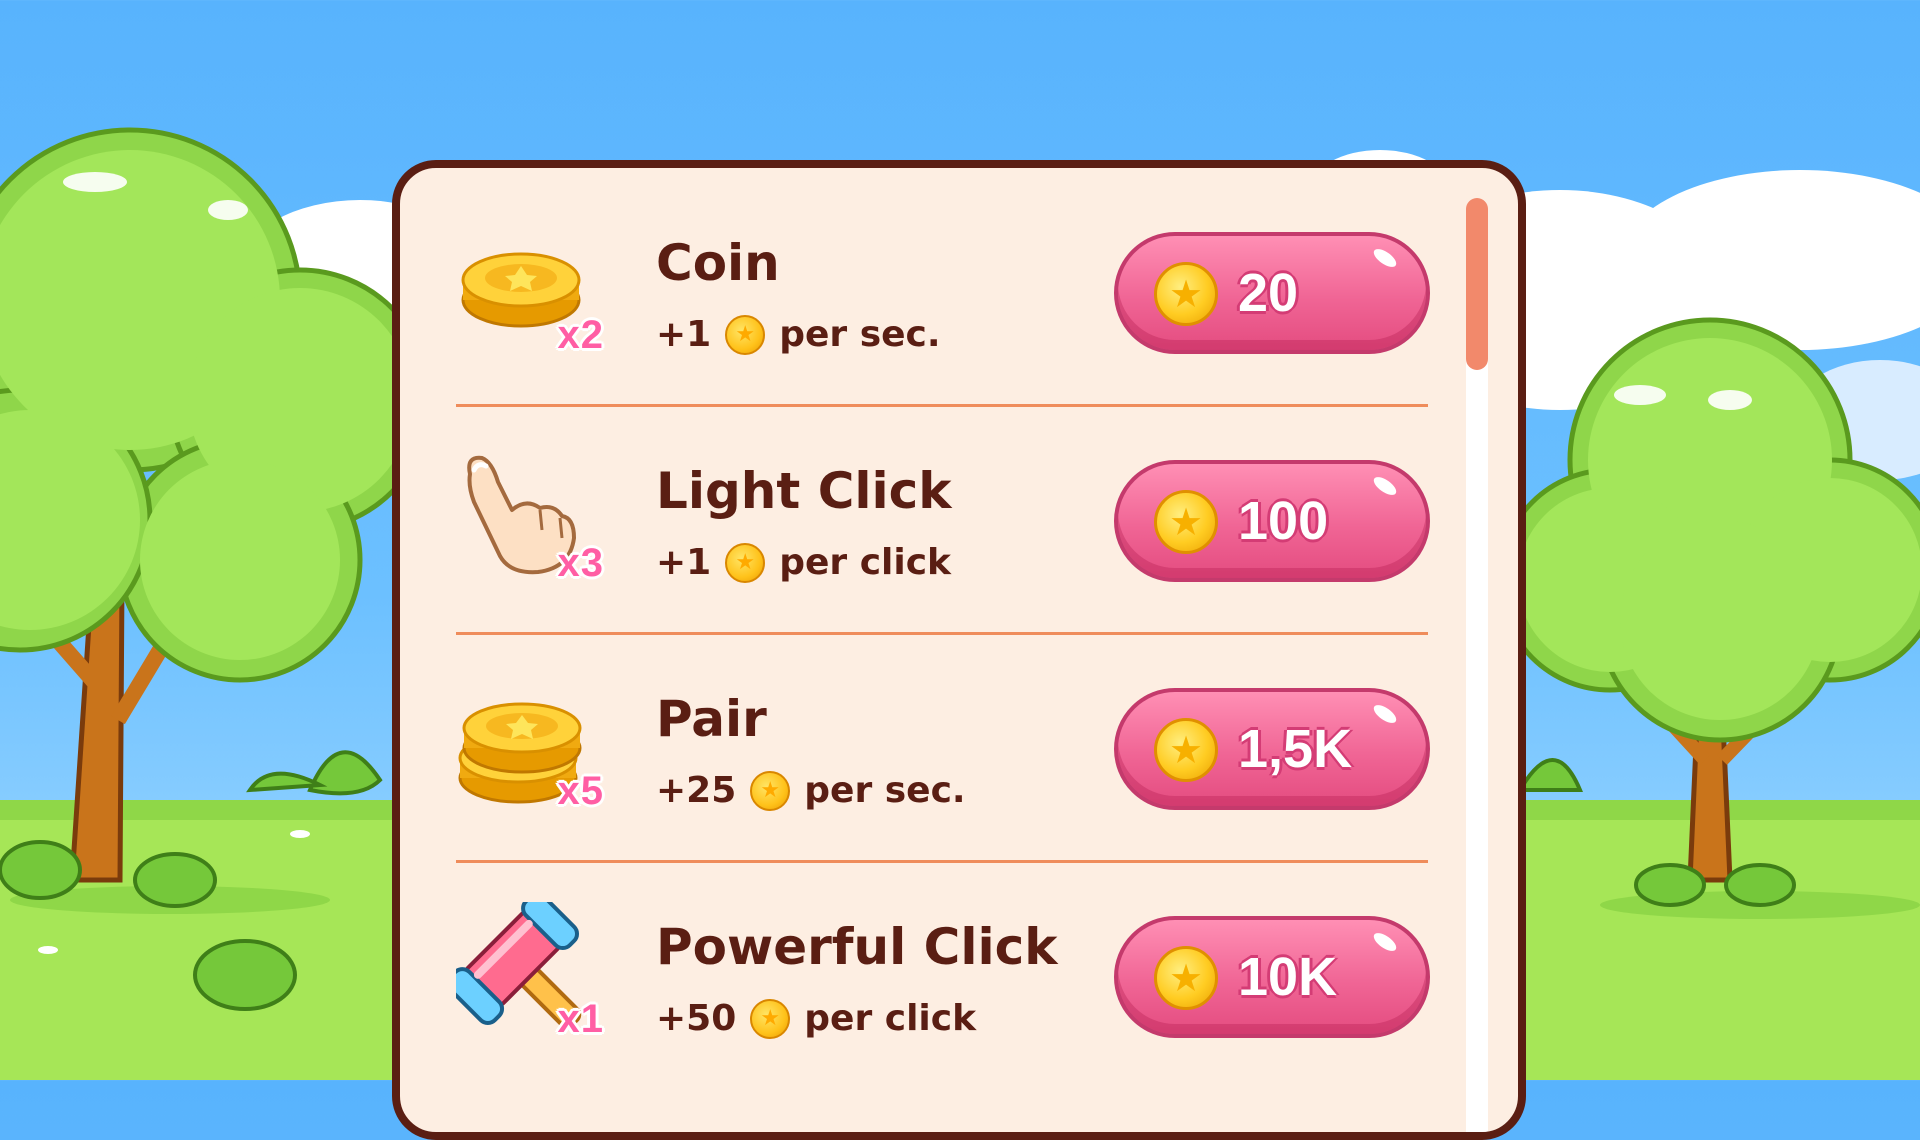 The width and height of the screenshot is (1920, 1140). What do you see at coordinates (1288, 977) in the screenshot?
I see `price-label: 10K` at bounding box center [1288, 977].